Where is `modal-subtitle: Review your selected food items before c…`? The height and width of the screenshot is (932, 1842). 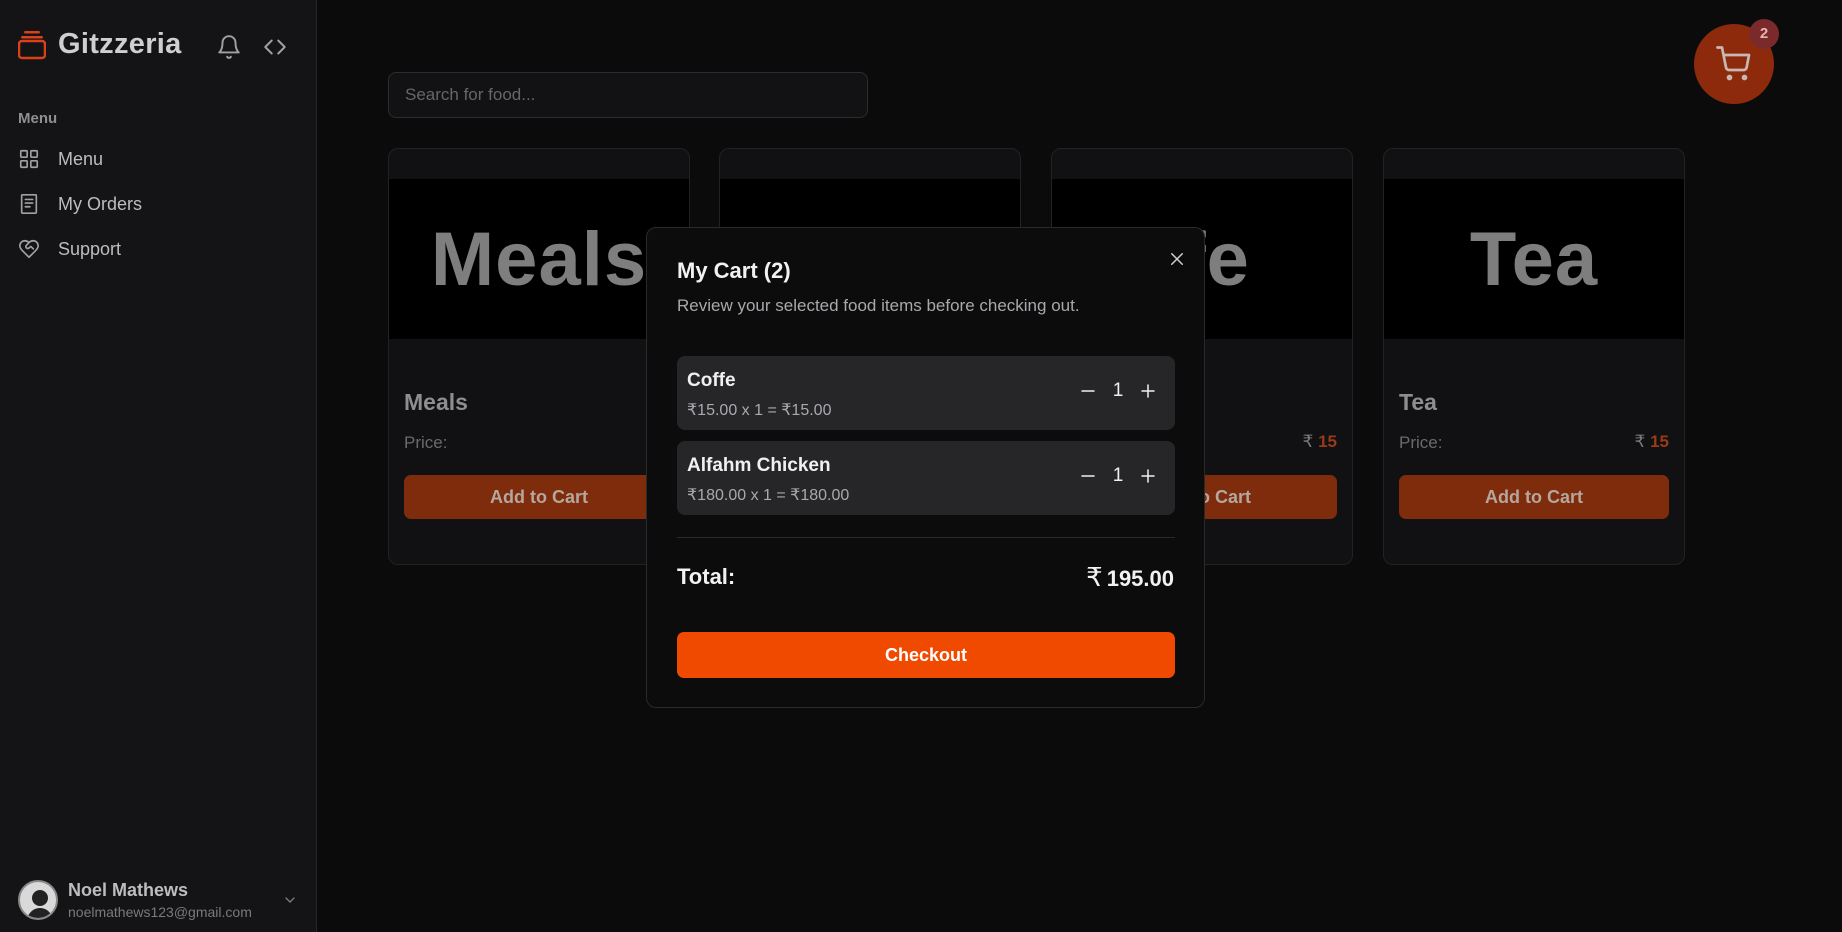
modal-subtitle: Review your selected food items before c… is located at coordinates (878, 305).